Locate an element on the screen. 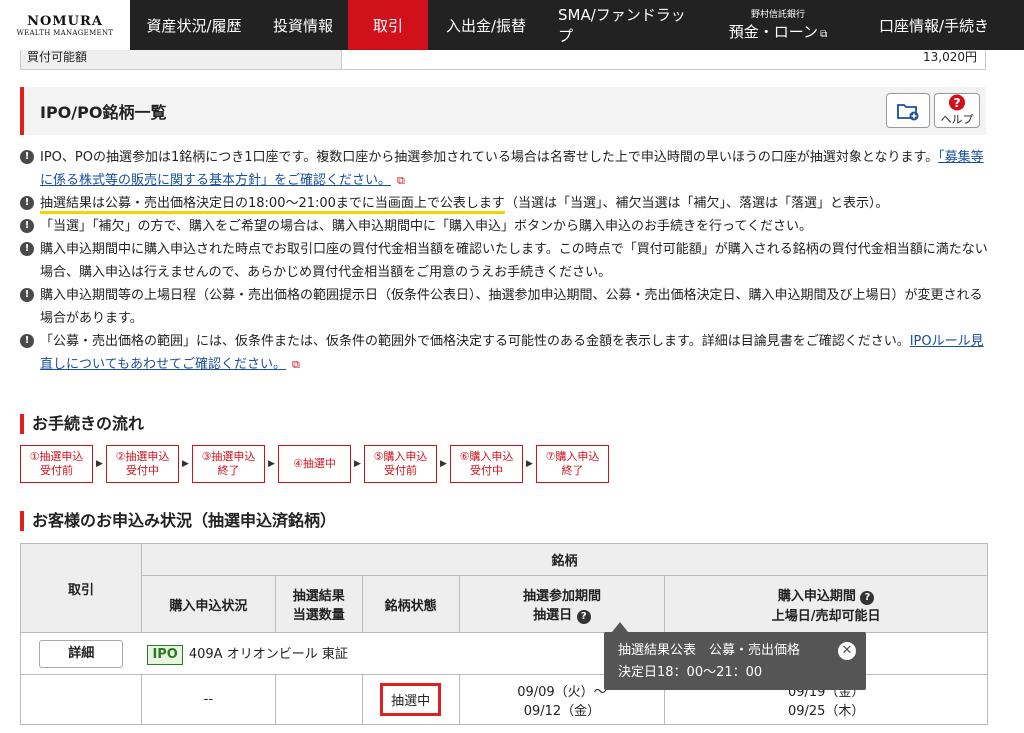 Image resolution: width=1024 pixels, height=733 pixels. nav-item-label: 資産状況/履歴 is located at coordinates (194, 25).